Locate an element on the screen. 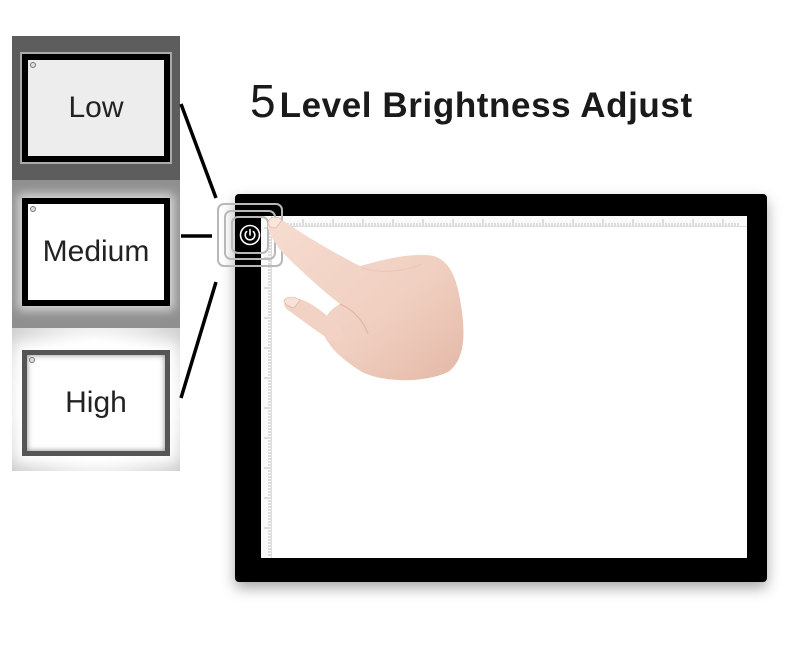 The width and height of the screenshot is (800, 650). level-high-panel: High is located at coordinates (96, 399).